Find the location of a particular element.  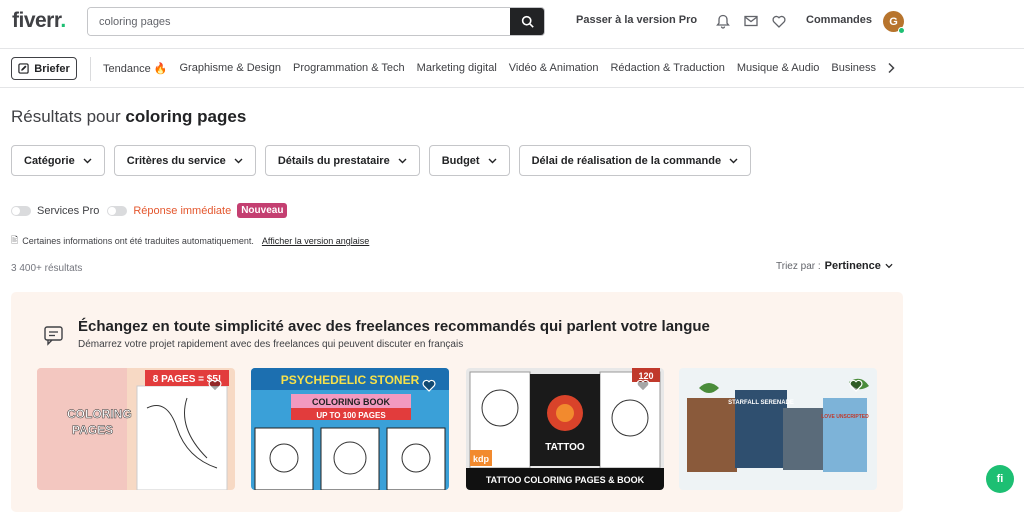

bell-icon is located at coordinates (723, 21).